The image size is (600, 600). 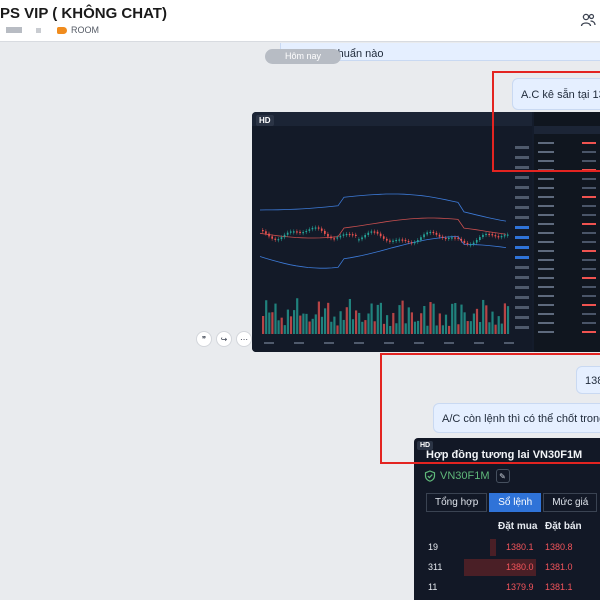 I want to click on members-icon, so click(x=588, y=20).